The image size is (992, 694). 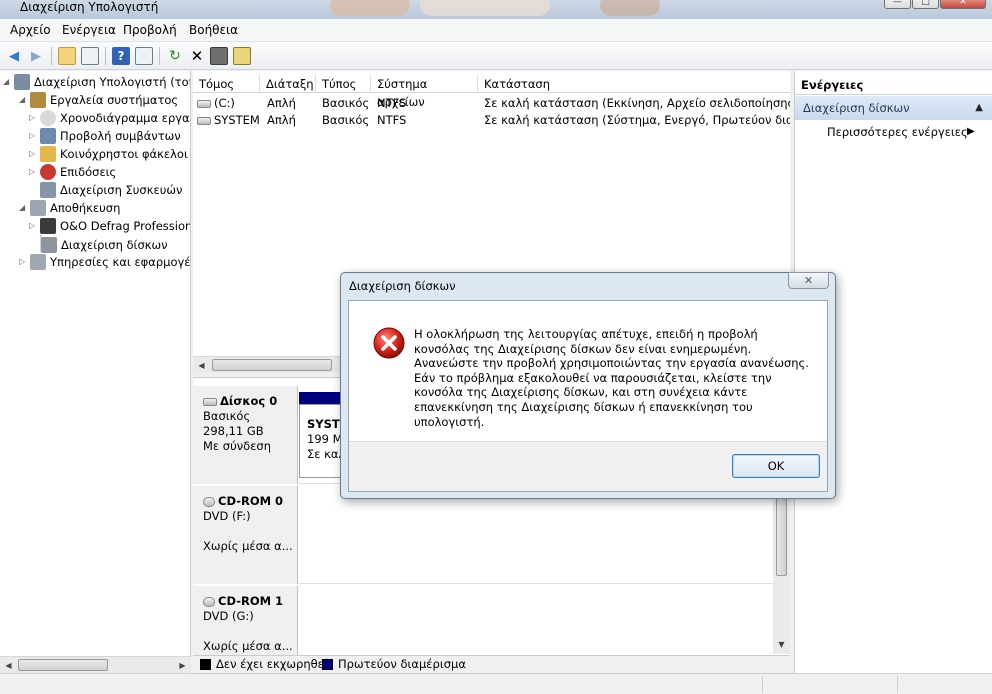 What do you see at coordinates (897, 684) in the screenshot?
I see `status-divider` at bounding box center [897, 684].